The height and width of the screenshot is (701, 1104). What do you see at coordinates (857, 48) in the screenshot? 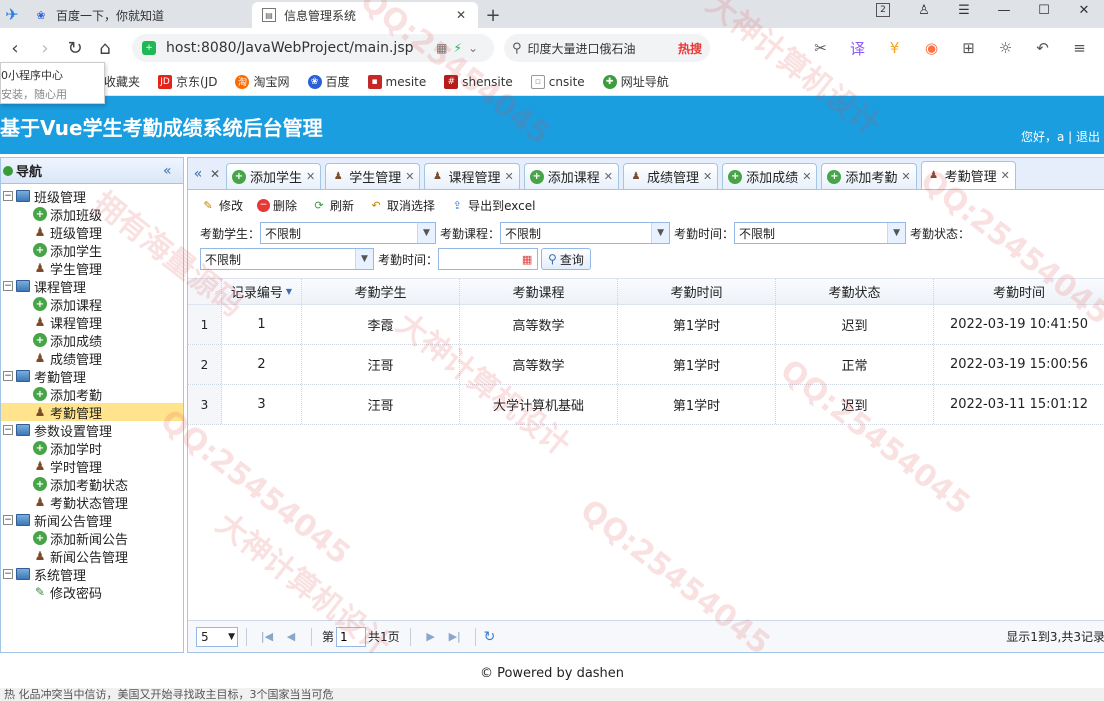
I see `translate-icon: 译` at bounding box center [857, 48].